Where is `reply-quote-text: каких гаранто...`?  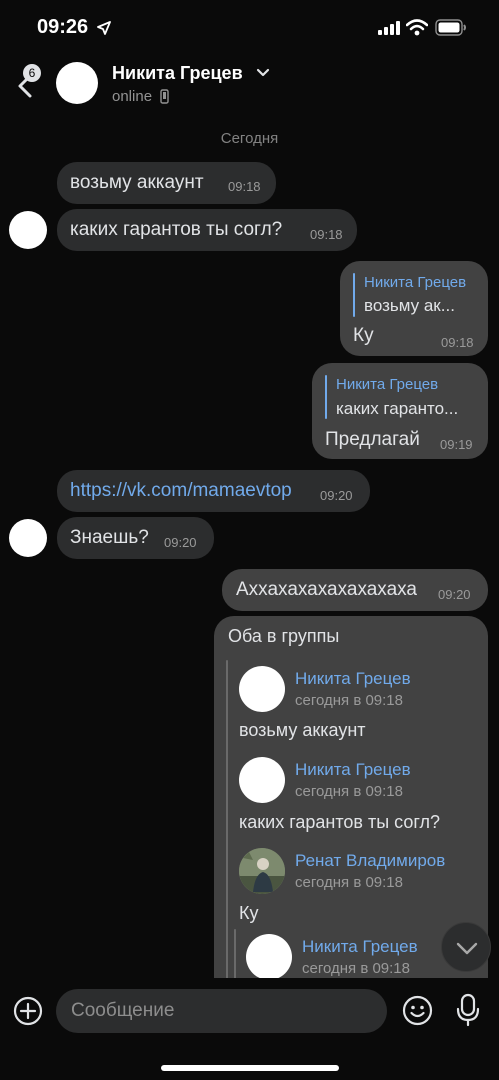 reply-quote-text: каких гаранто... is located at coordinates (397, 408).